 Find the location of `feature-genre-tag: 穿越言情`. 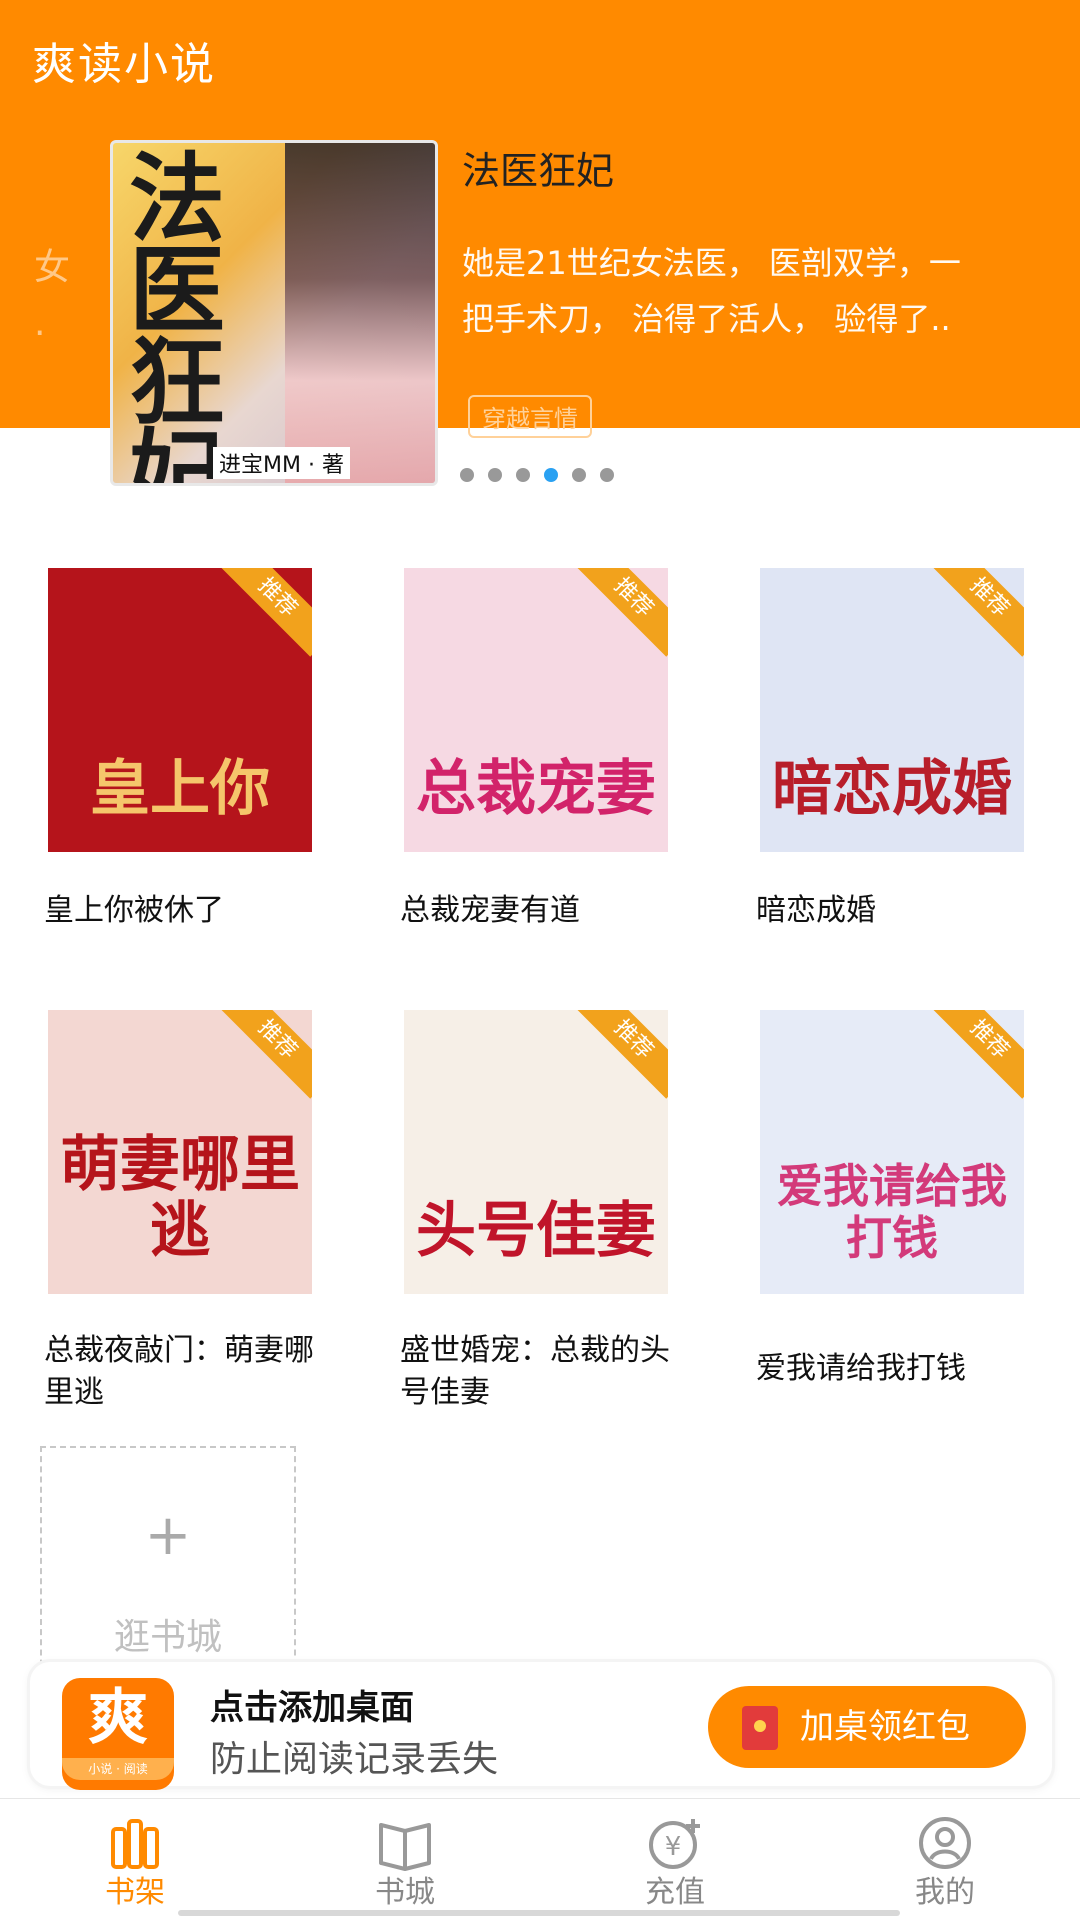

feature-genre-tag: 穿越言情 is located at coordinates (530, 416).